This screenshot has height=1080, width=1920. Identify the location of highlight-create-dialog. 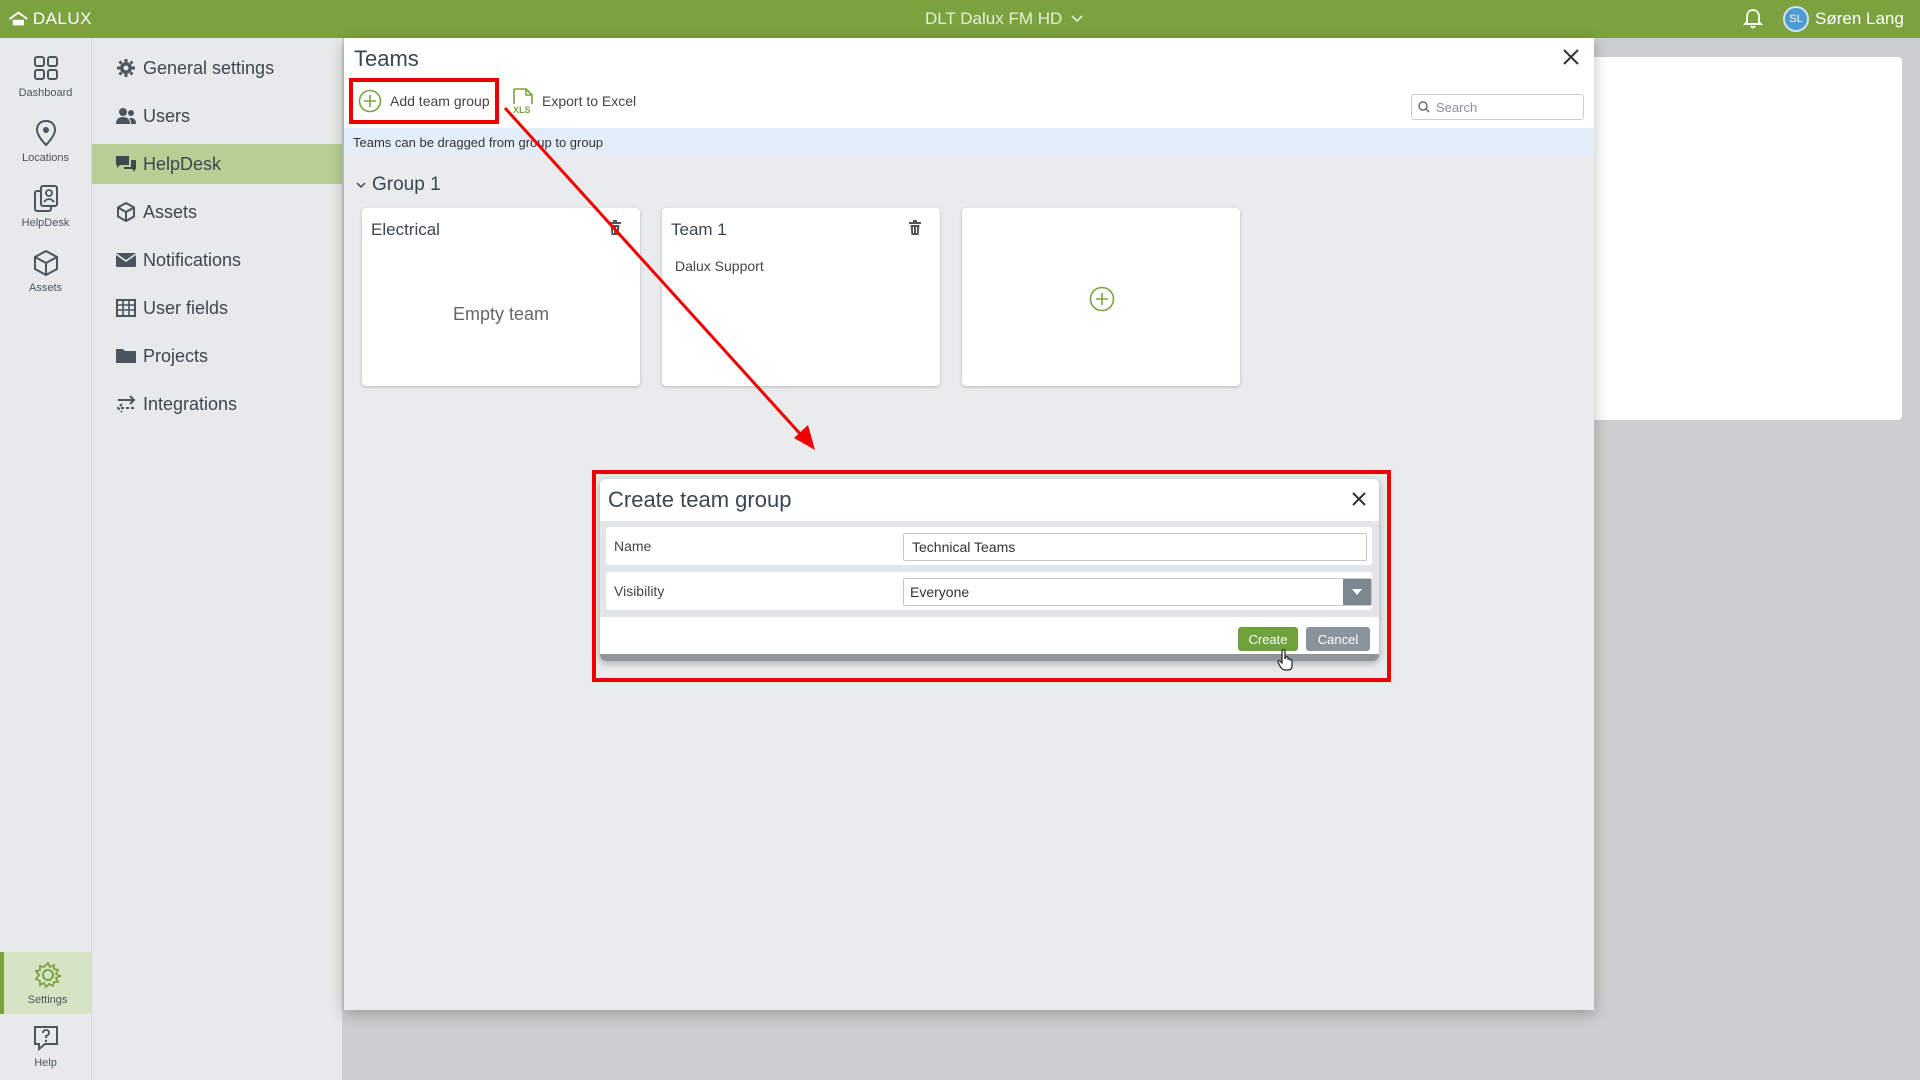
(991, 576).